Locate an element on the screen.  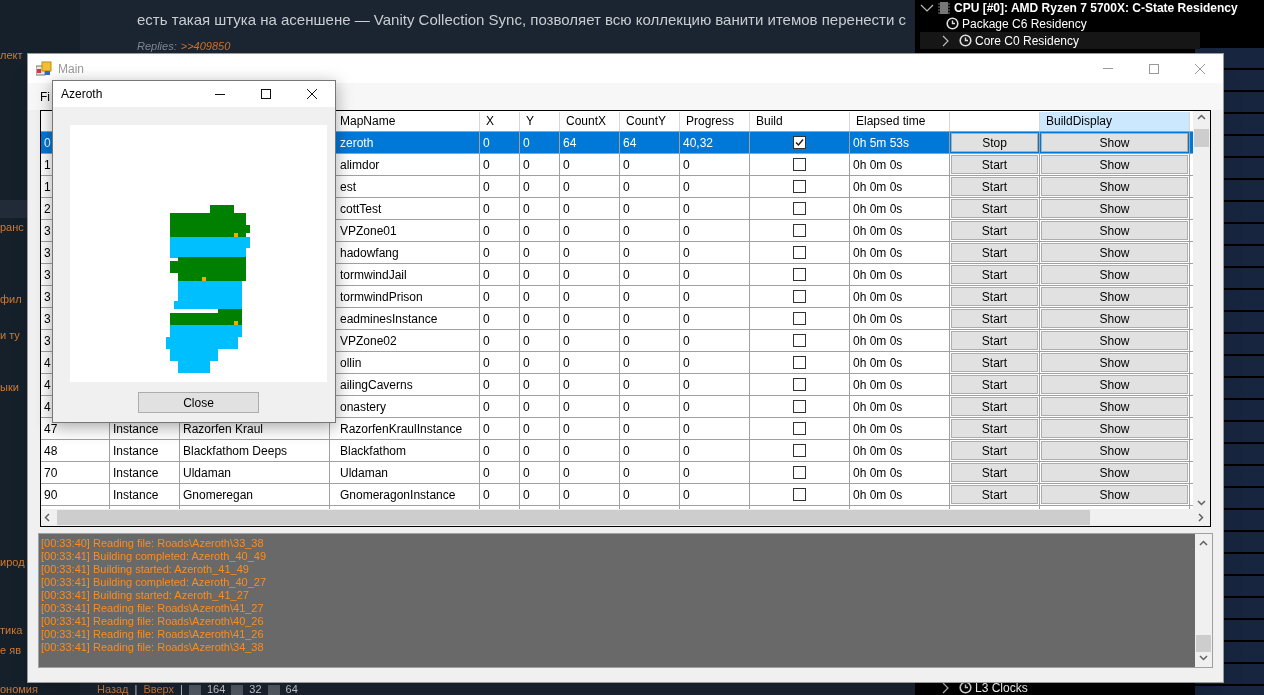
horizontal-scrollbar is located at coordinates (625, 517).